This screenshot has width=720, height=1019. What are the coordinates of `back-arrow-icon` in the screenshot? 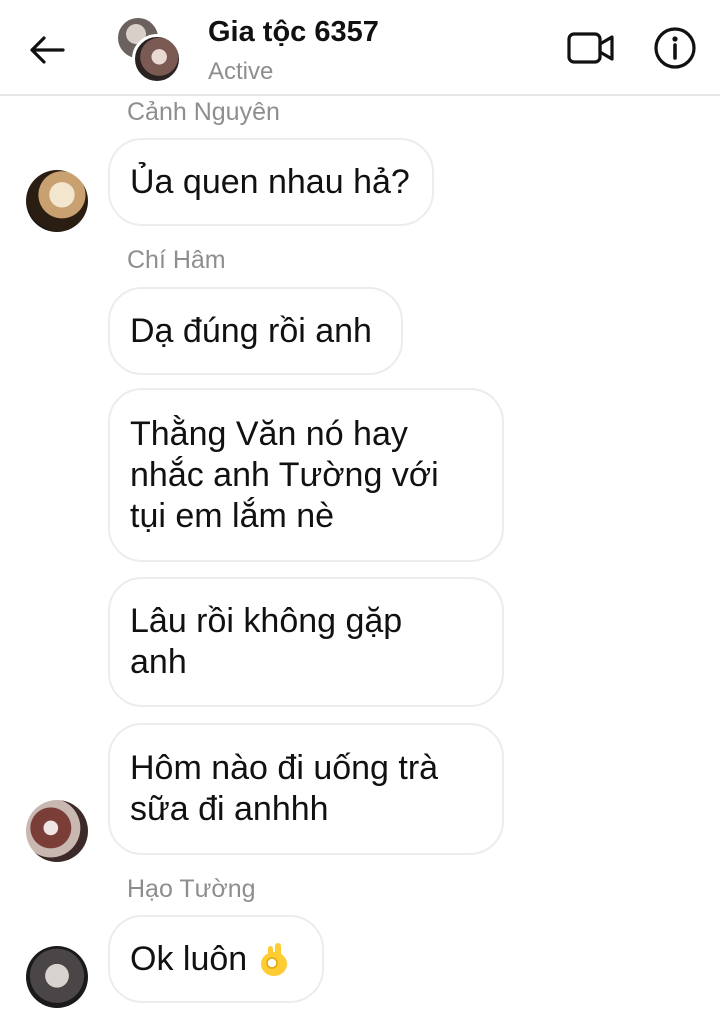 It's located at (47, 50).